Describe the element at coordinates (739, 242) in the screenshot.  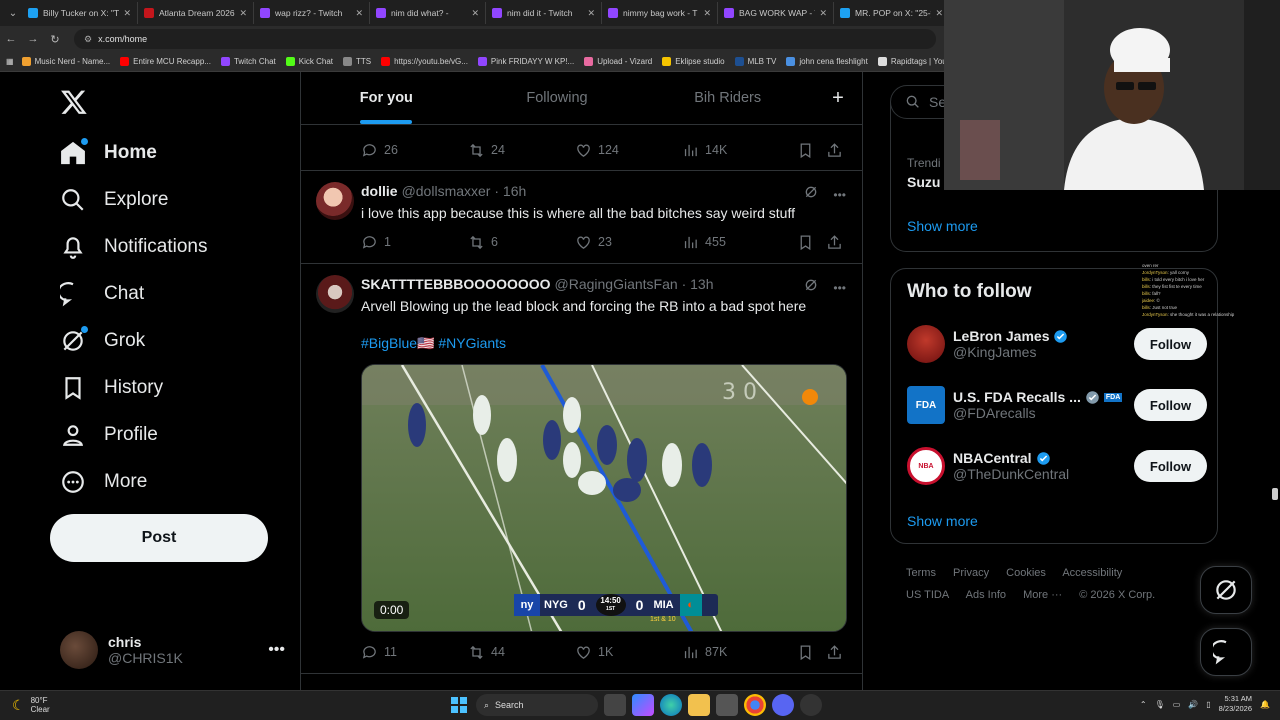
I see `views-button: 455` at that location.